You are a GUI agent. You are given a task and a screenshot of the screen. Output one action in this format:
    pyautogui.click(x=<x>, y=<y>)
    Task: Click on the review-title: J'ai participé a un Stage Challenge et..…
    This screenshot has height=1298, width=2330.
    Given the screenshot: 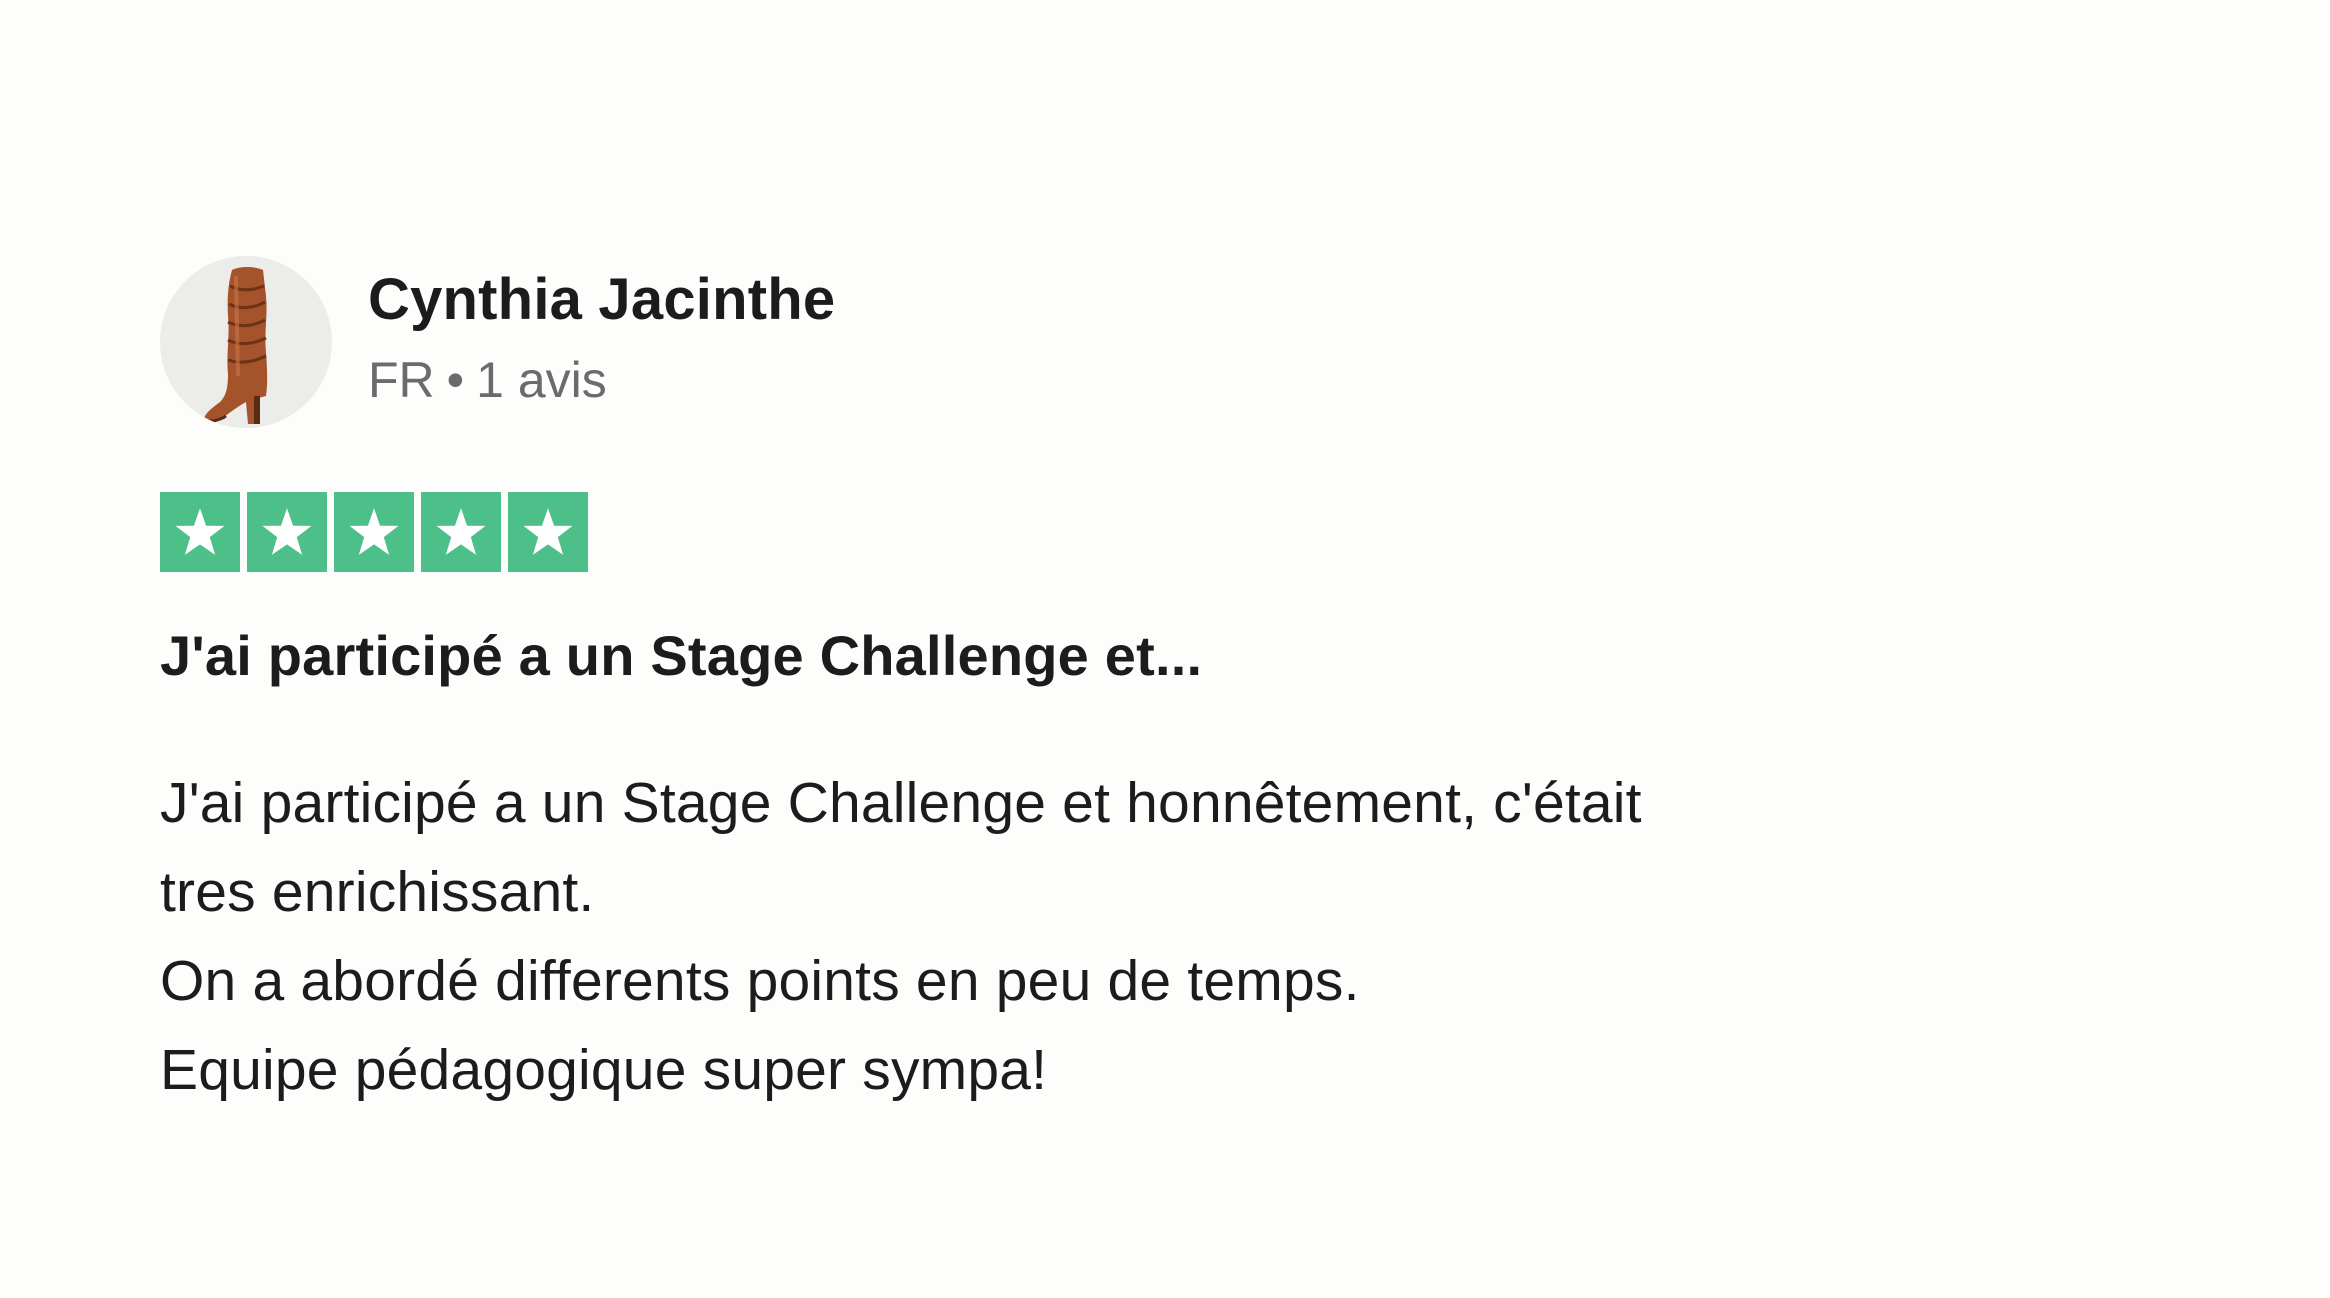 What is the action you would take?
    pyautogui.click(x=1110, y=655)
    